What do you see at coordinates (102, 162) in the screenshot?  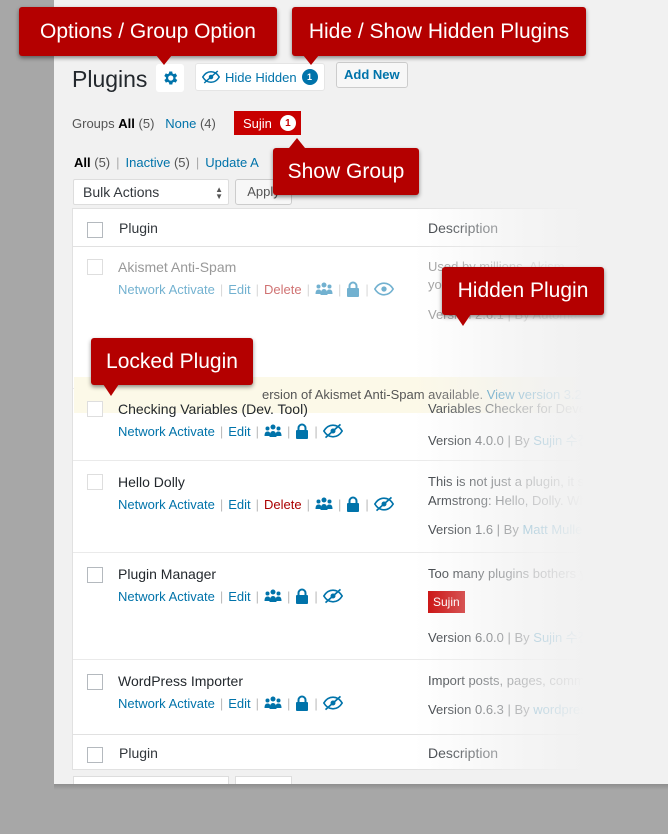 I see `filter-all-count: (5)` at bounding box center [102, 162].